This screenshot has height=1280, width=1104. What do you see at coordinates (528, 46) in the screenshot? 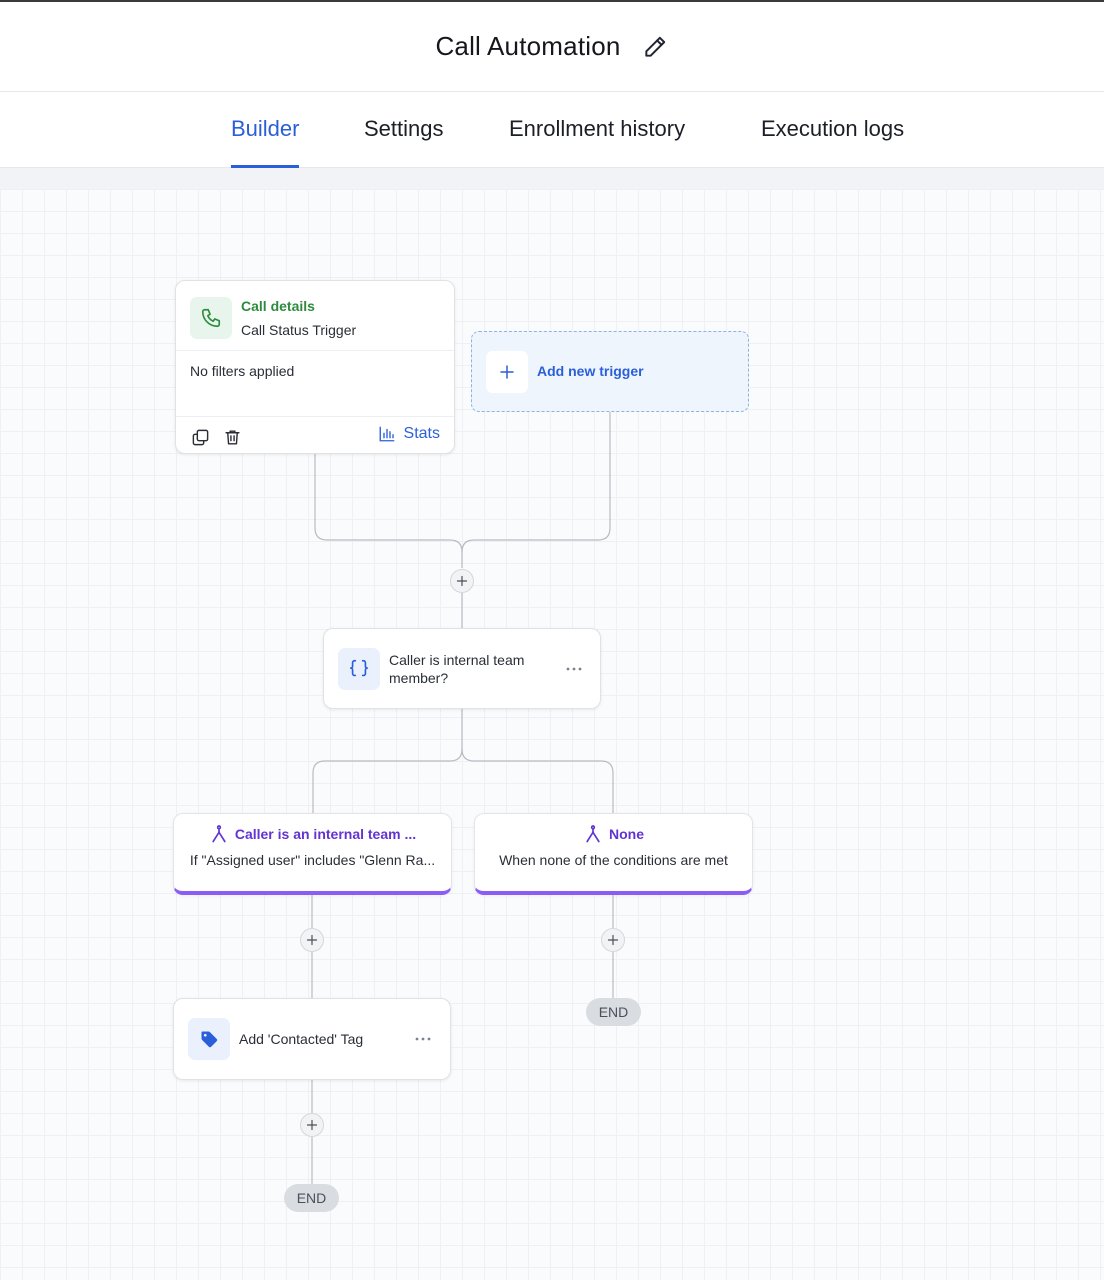
I see `page-title: Call Automation` at bounding box center [528, 46].